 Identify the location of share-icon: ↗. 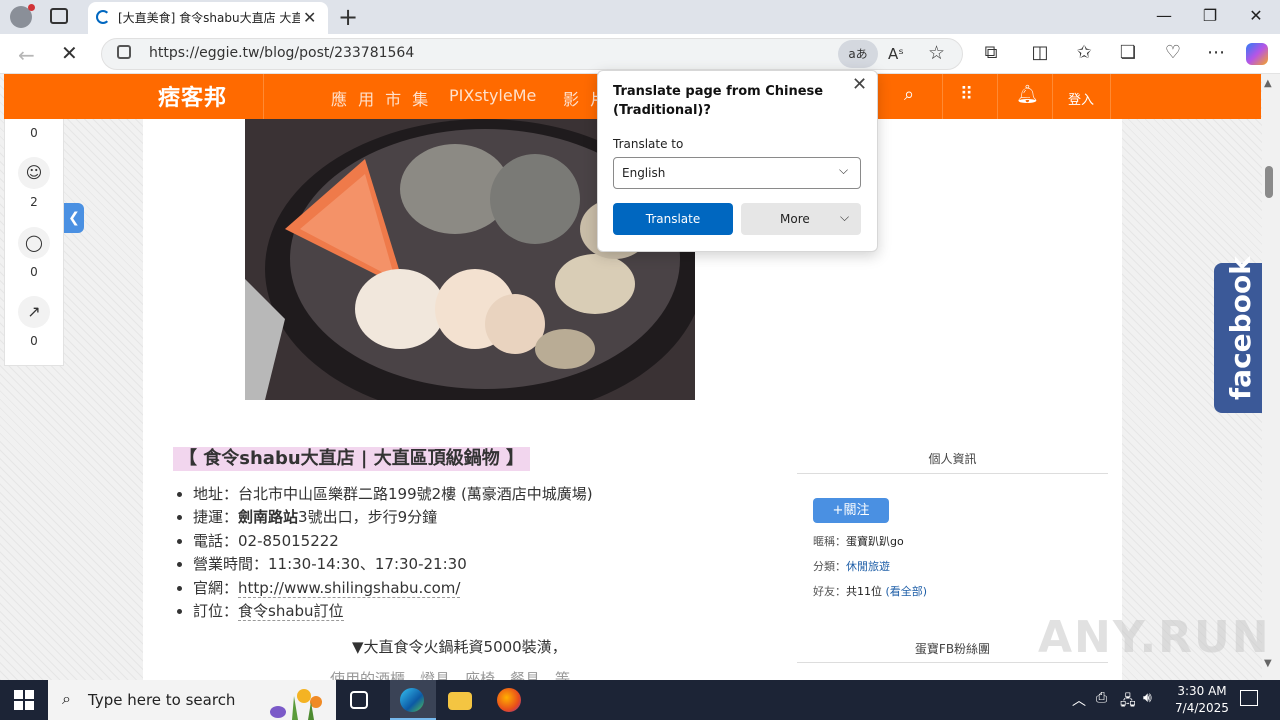
(34, 312).